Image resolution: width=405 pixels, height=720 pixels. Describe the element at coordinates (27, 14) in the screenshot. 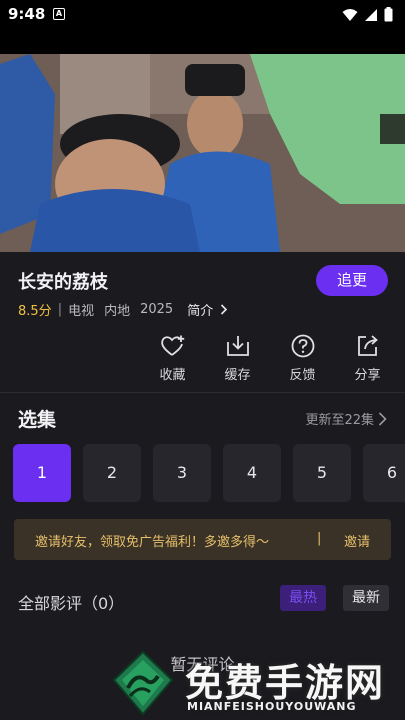

I see `status-time: 9:48` at that location.